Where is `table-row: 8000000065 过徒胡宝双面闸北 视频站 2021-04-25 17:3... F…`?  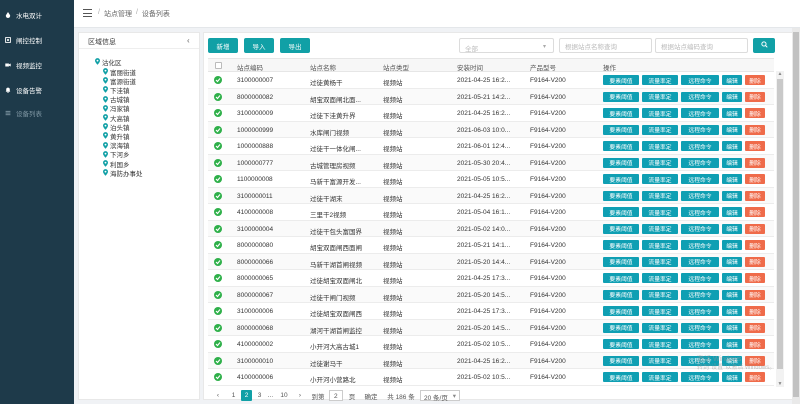 table-row: 8000000065 过徒胡宝双面闸北 视频站 2021-04-25 17:3... F… is located at coordinates (491, 278).